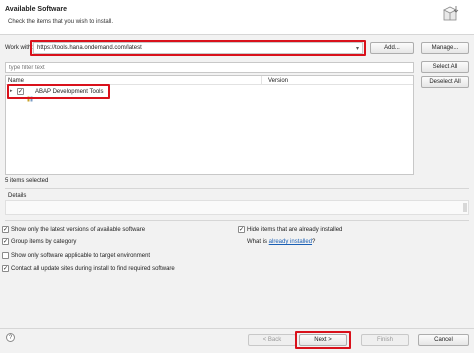 The width and height of the screenshot is (474, 353). Describe the element at coordinates (443, 340) in the screenshot. I see `cancel-button: Cancel` at that location.